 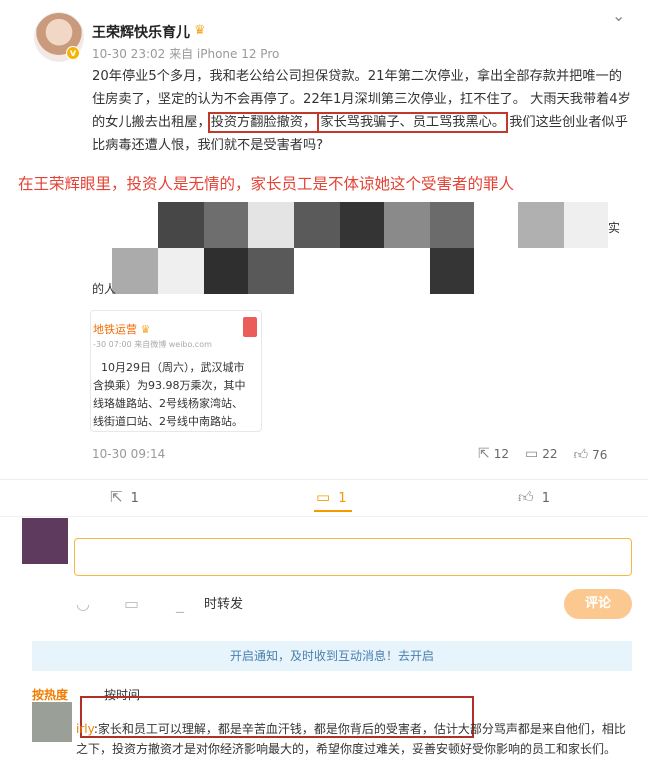 What do you see at coordinates (591, 454) in the screenshot?
I see `inner-like-button: 👍︎ 76` at bounding box center [591, 454].